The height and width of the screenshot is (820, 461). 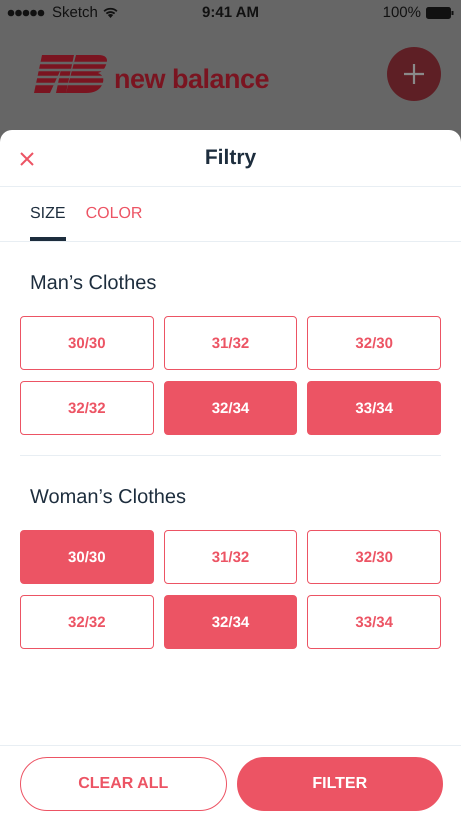 I want to click on status-time: 9:41 AM, so click(x=230, y=12).